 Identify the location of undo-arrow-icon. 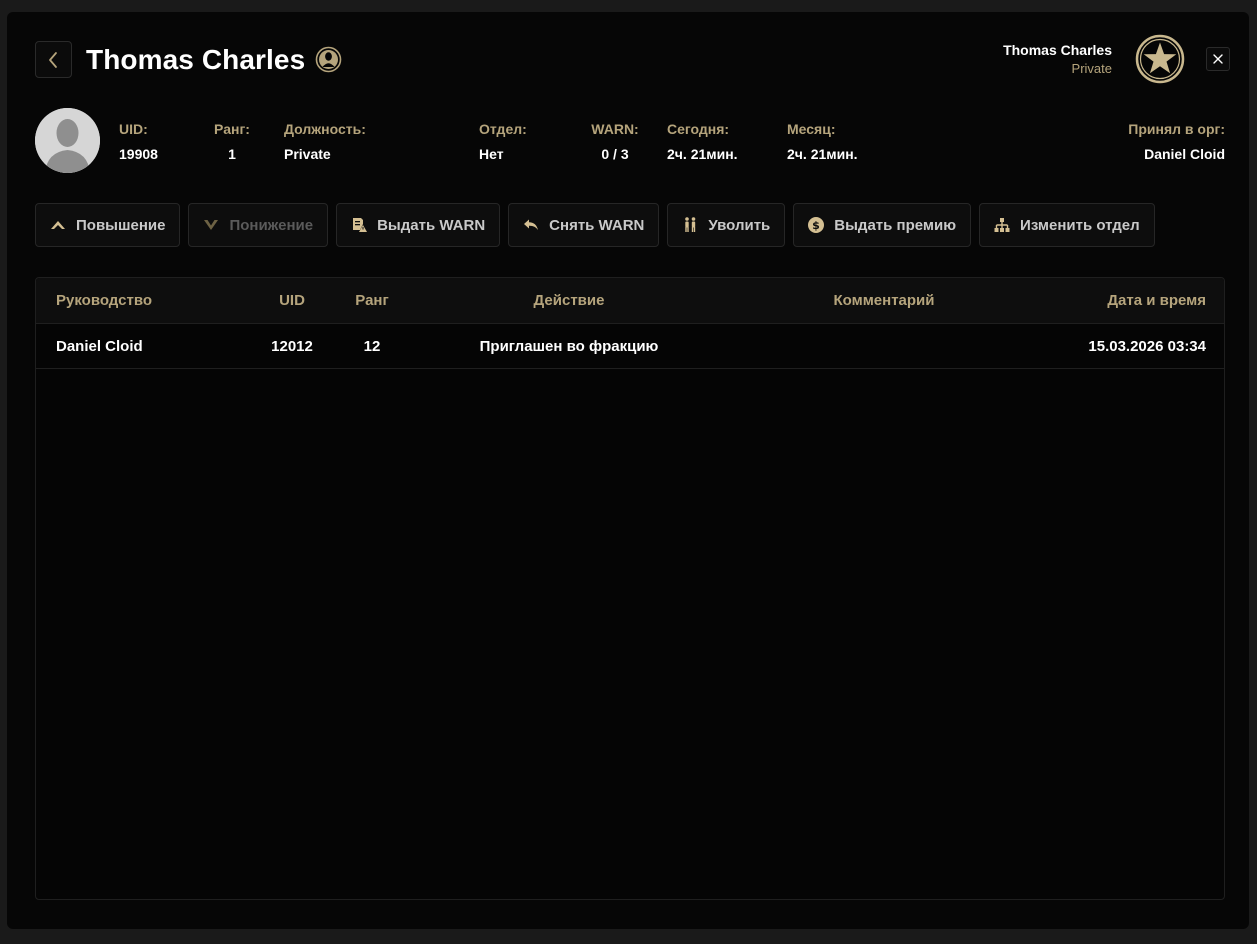
(531, 225).